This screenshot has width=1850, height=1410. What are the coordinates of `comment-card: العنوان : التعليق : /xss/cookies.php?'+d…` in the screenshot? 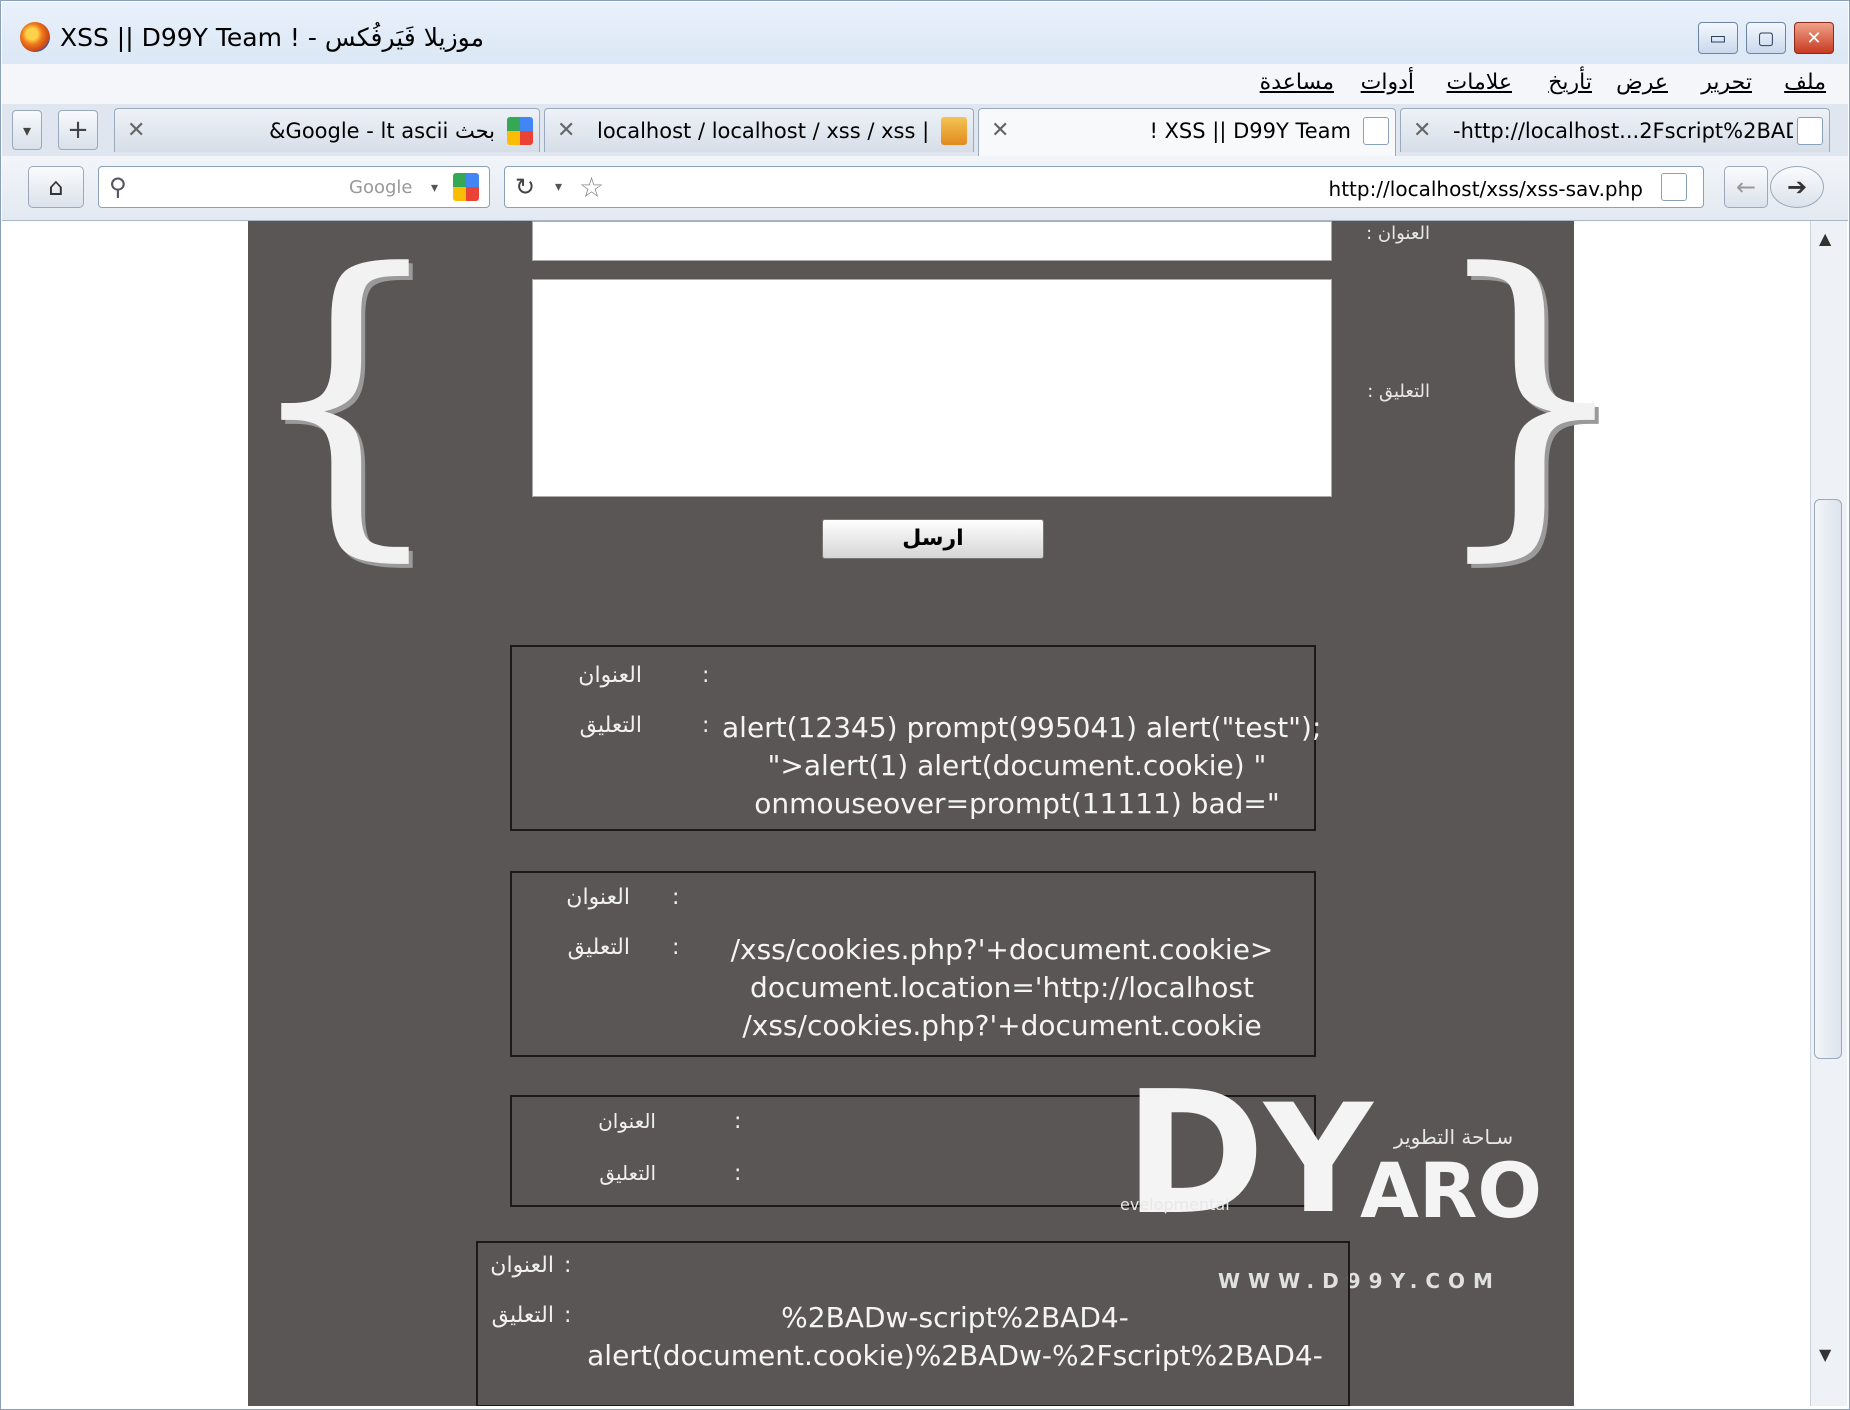 It's located at (913, 964).